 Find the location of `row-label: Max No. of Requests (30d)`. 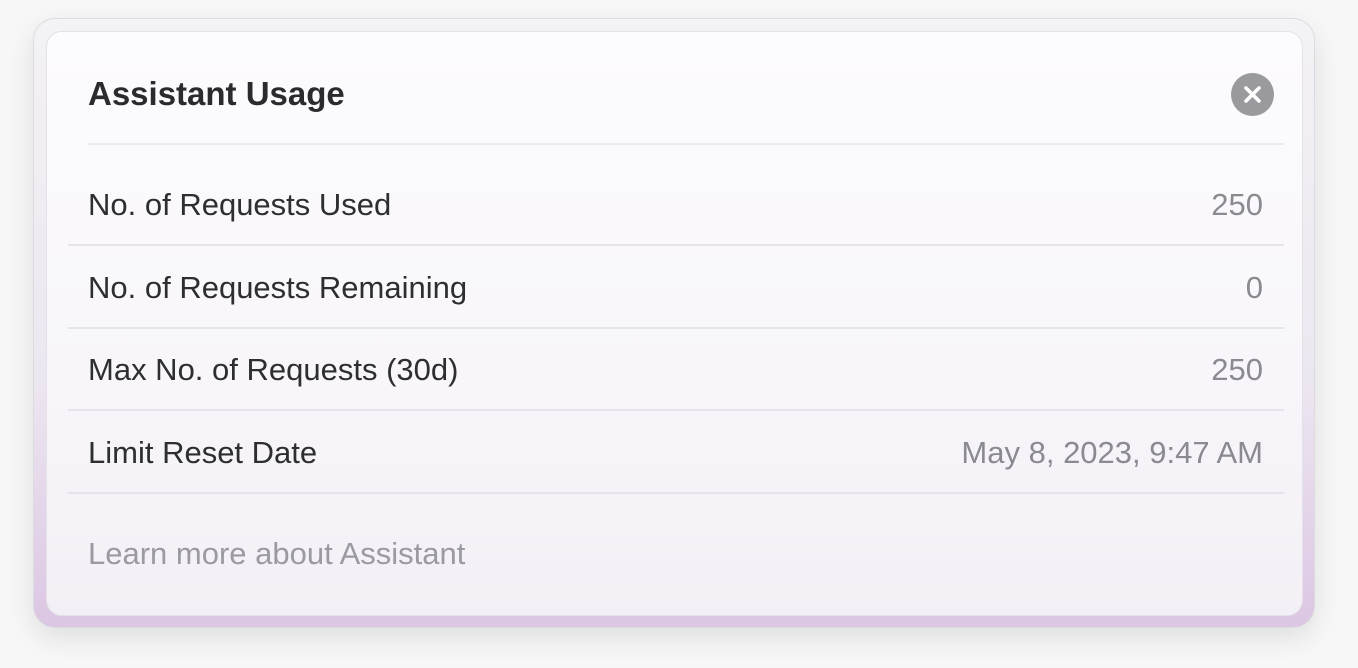

row-label: Max No. of Requests (30d) is located at coordinates (273, 369).